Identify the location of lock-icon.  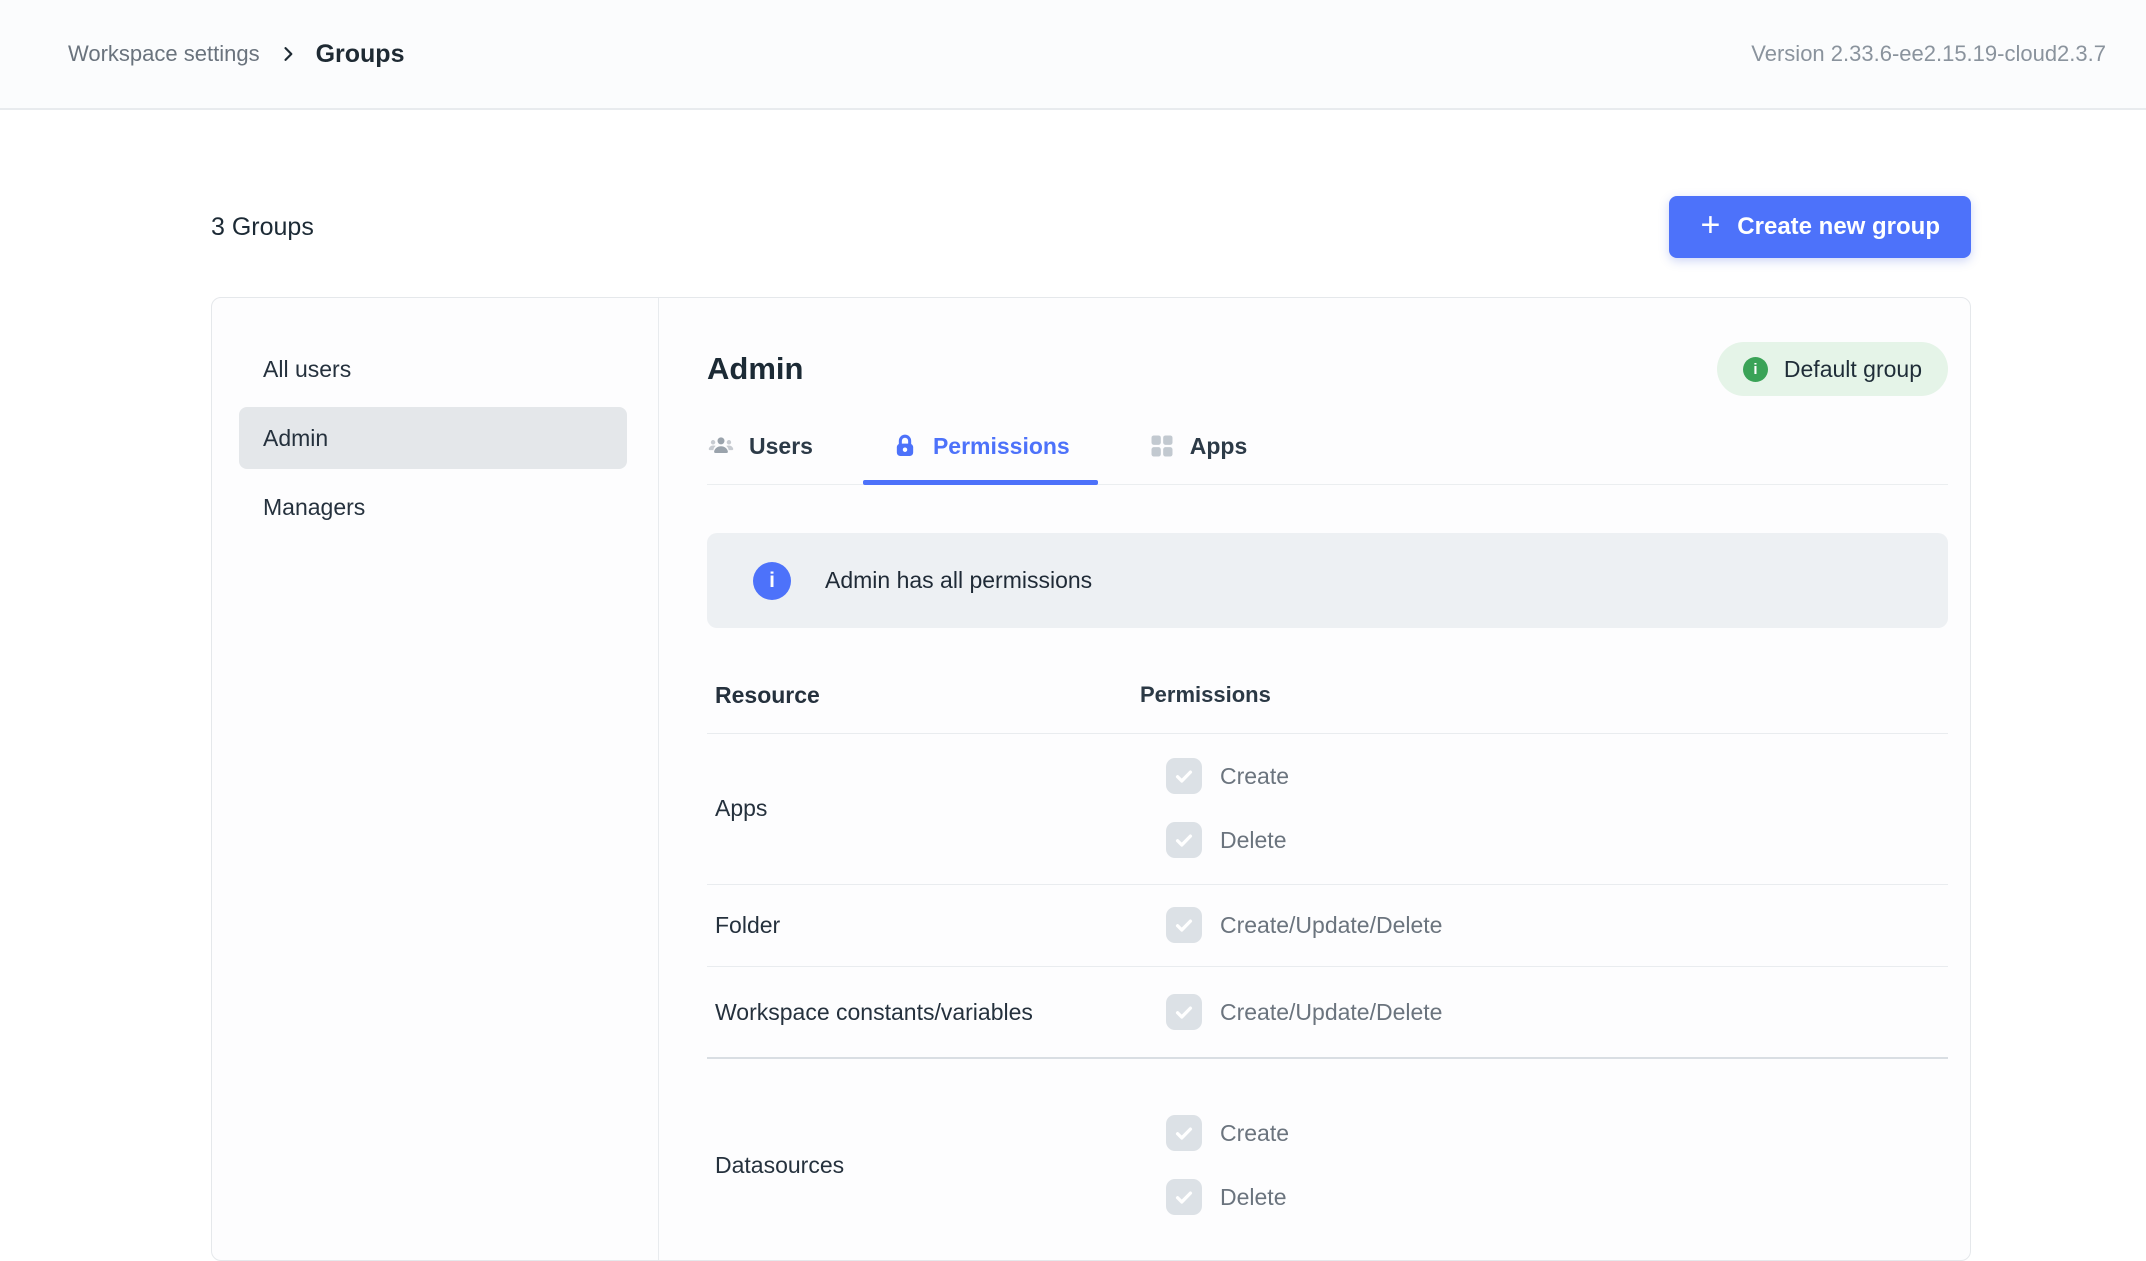
(905, 446).